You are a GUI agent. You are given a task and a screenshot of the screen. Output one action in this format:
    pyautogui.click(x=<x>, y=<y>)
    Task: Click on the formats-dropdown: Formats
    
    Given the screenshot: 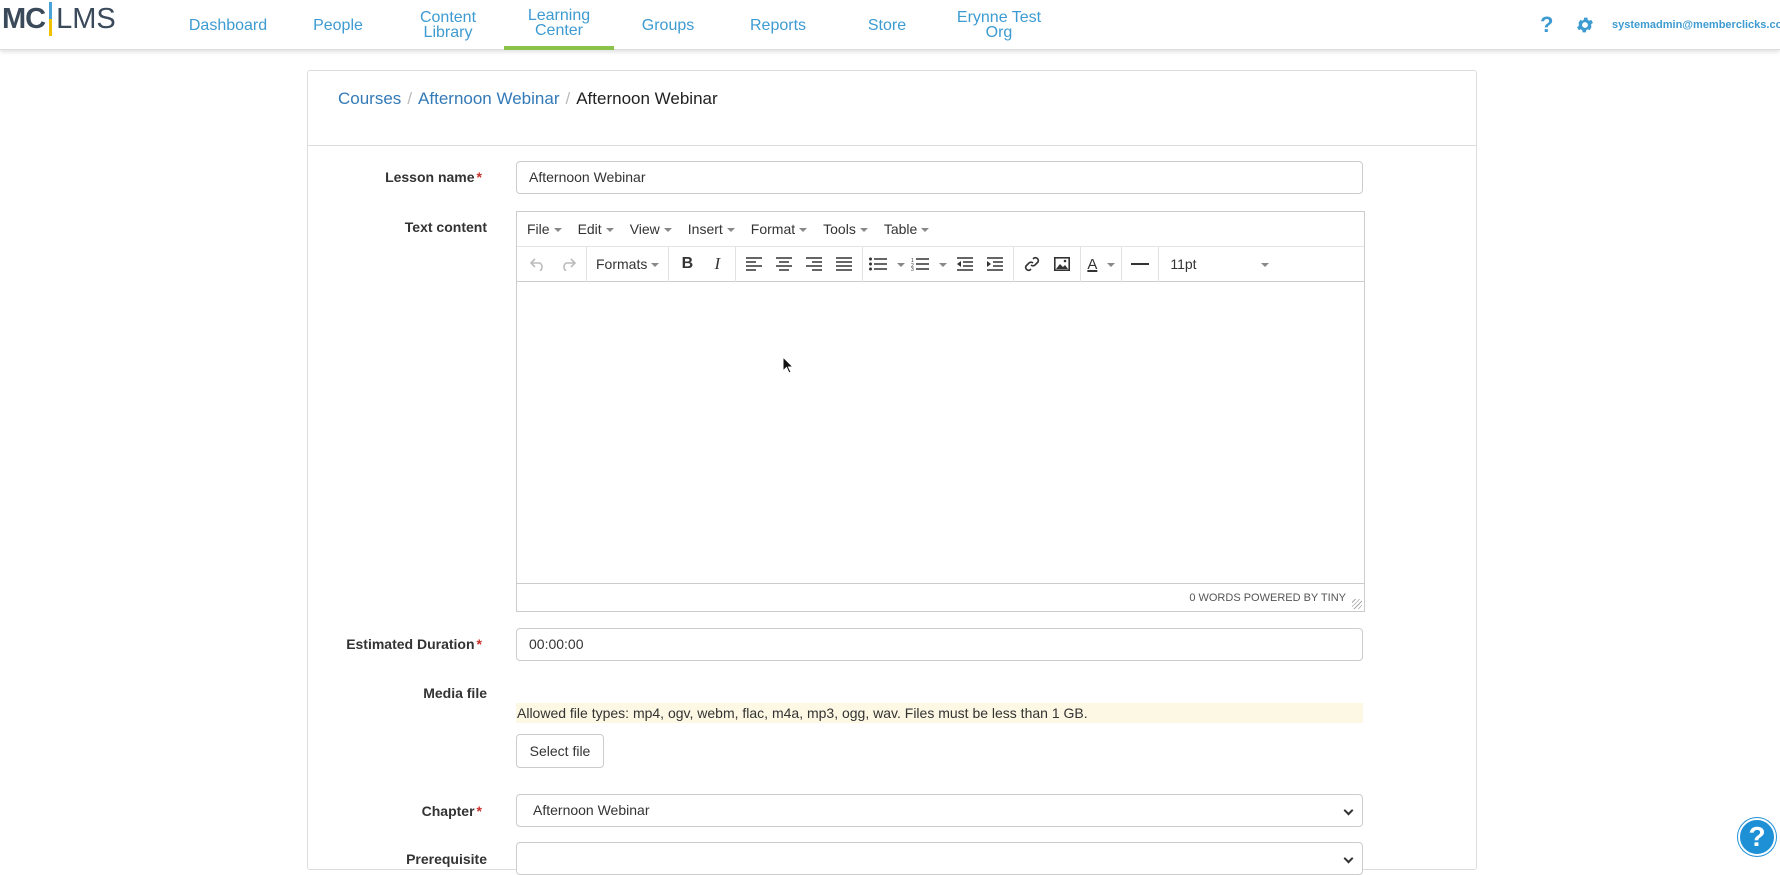 What is the action you would take?
    pyautogui.click(x=627, y=264)
    